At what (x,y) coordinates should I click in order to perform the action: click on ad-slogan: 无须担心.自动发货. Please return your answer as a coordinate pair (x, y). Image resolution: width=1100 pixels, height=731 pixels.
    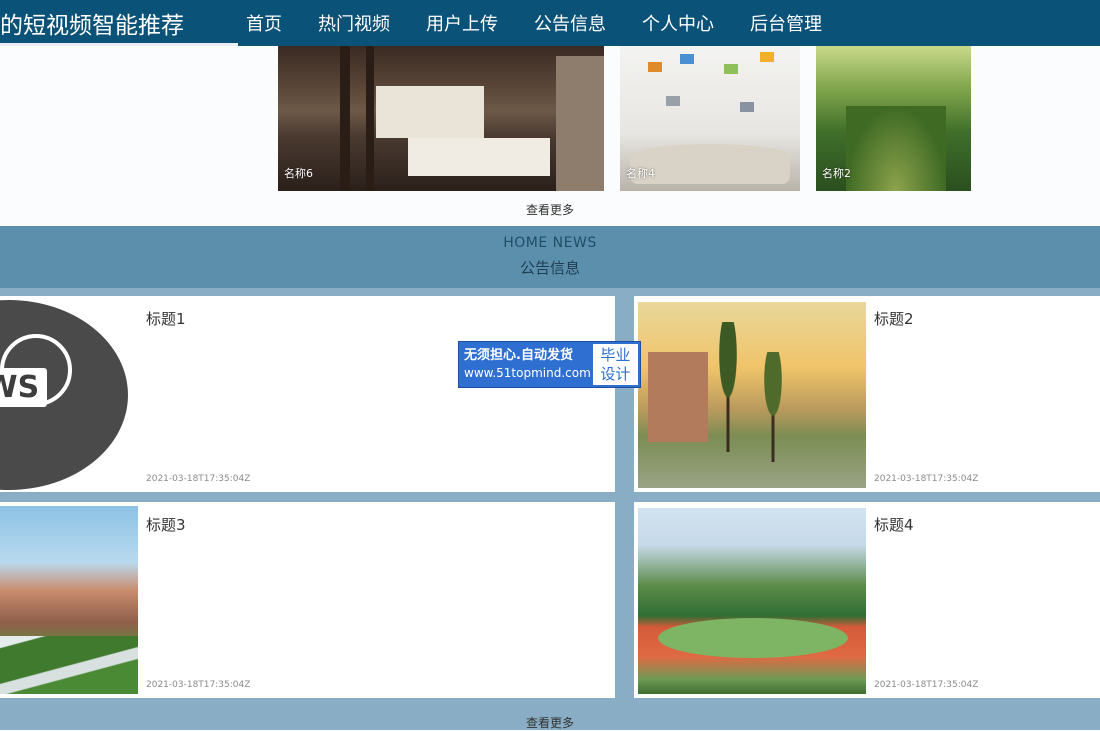
    Looking at the image, I should click on (518, 355).